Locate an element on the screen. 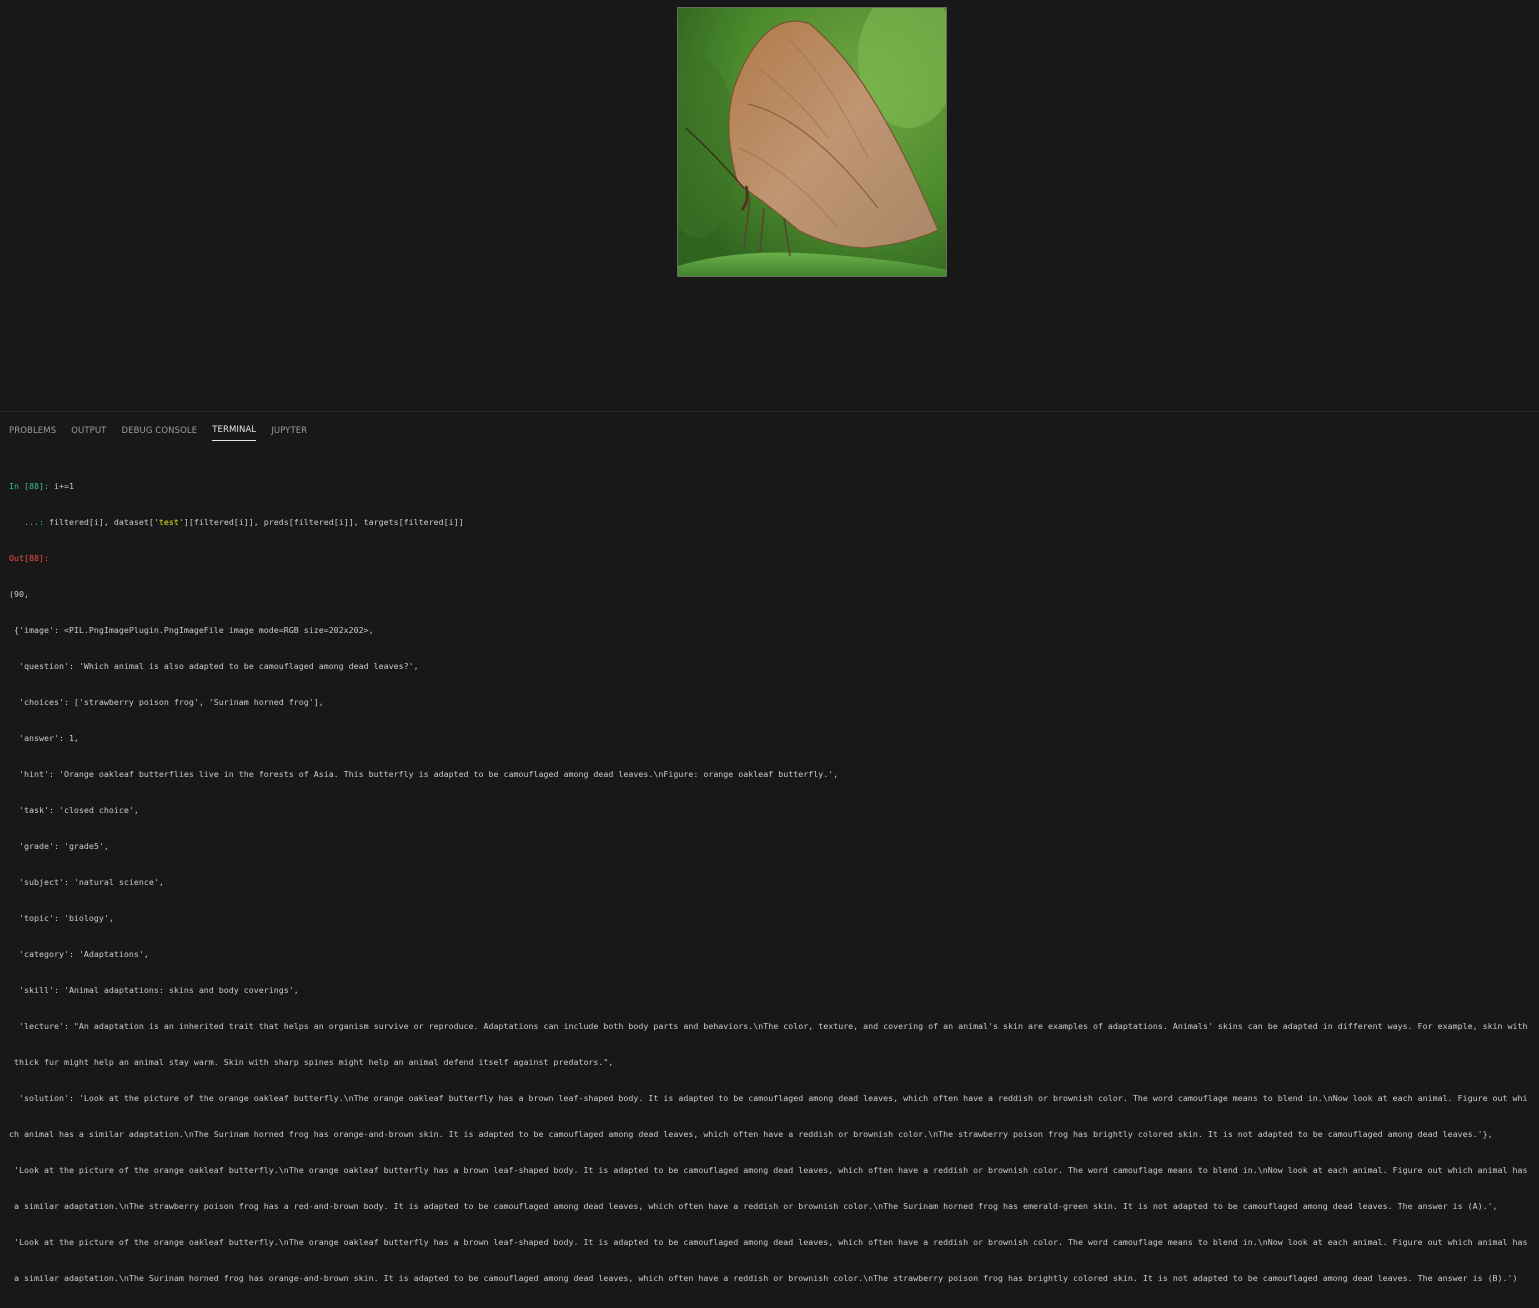 This screenshot has height=1308, width=1539. butterfly-picture is located at coordinates (812, 142).